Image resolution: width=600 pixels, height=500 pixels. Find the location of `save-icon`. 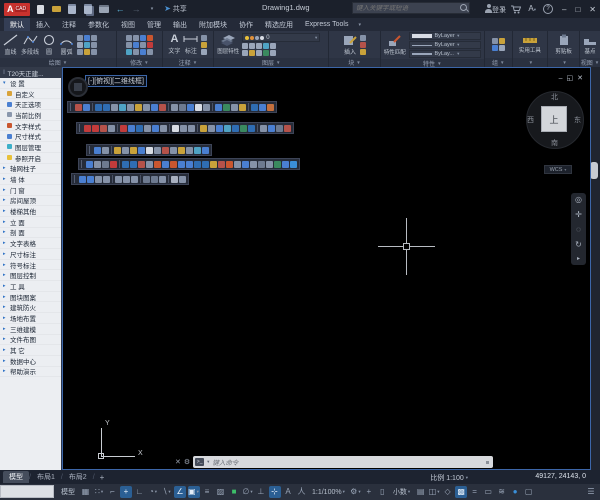

save-icon is located at coordinates (72, 9).